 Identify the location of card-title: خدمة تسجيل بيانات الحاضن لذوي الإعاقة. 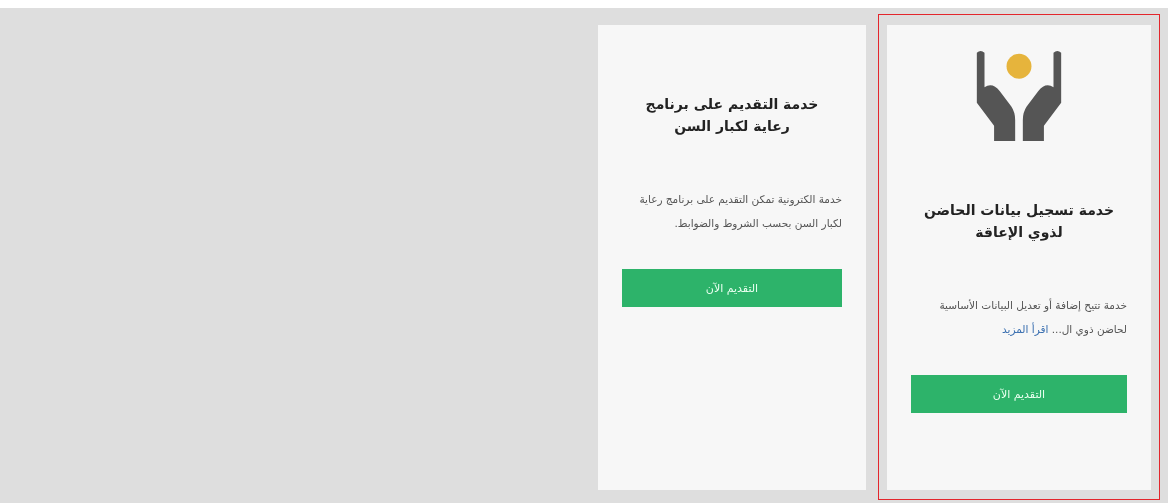
(1019, 222).